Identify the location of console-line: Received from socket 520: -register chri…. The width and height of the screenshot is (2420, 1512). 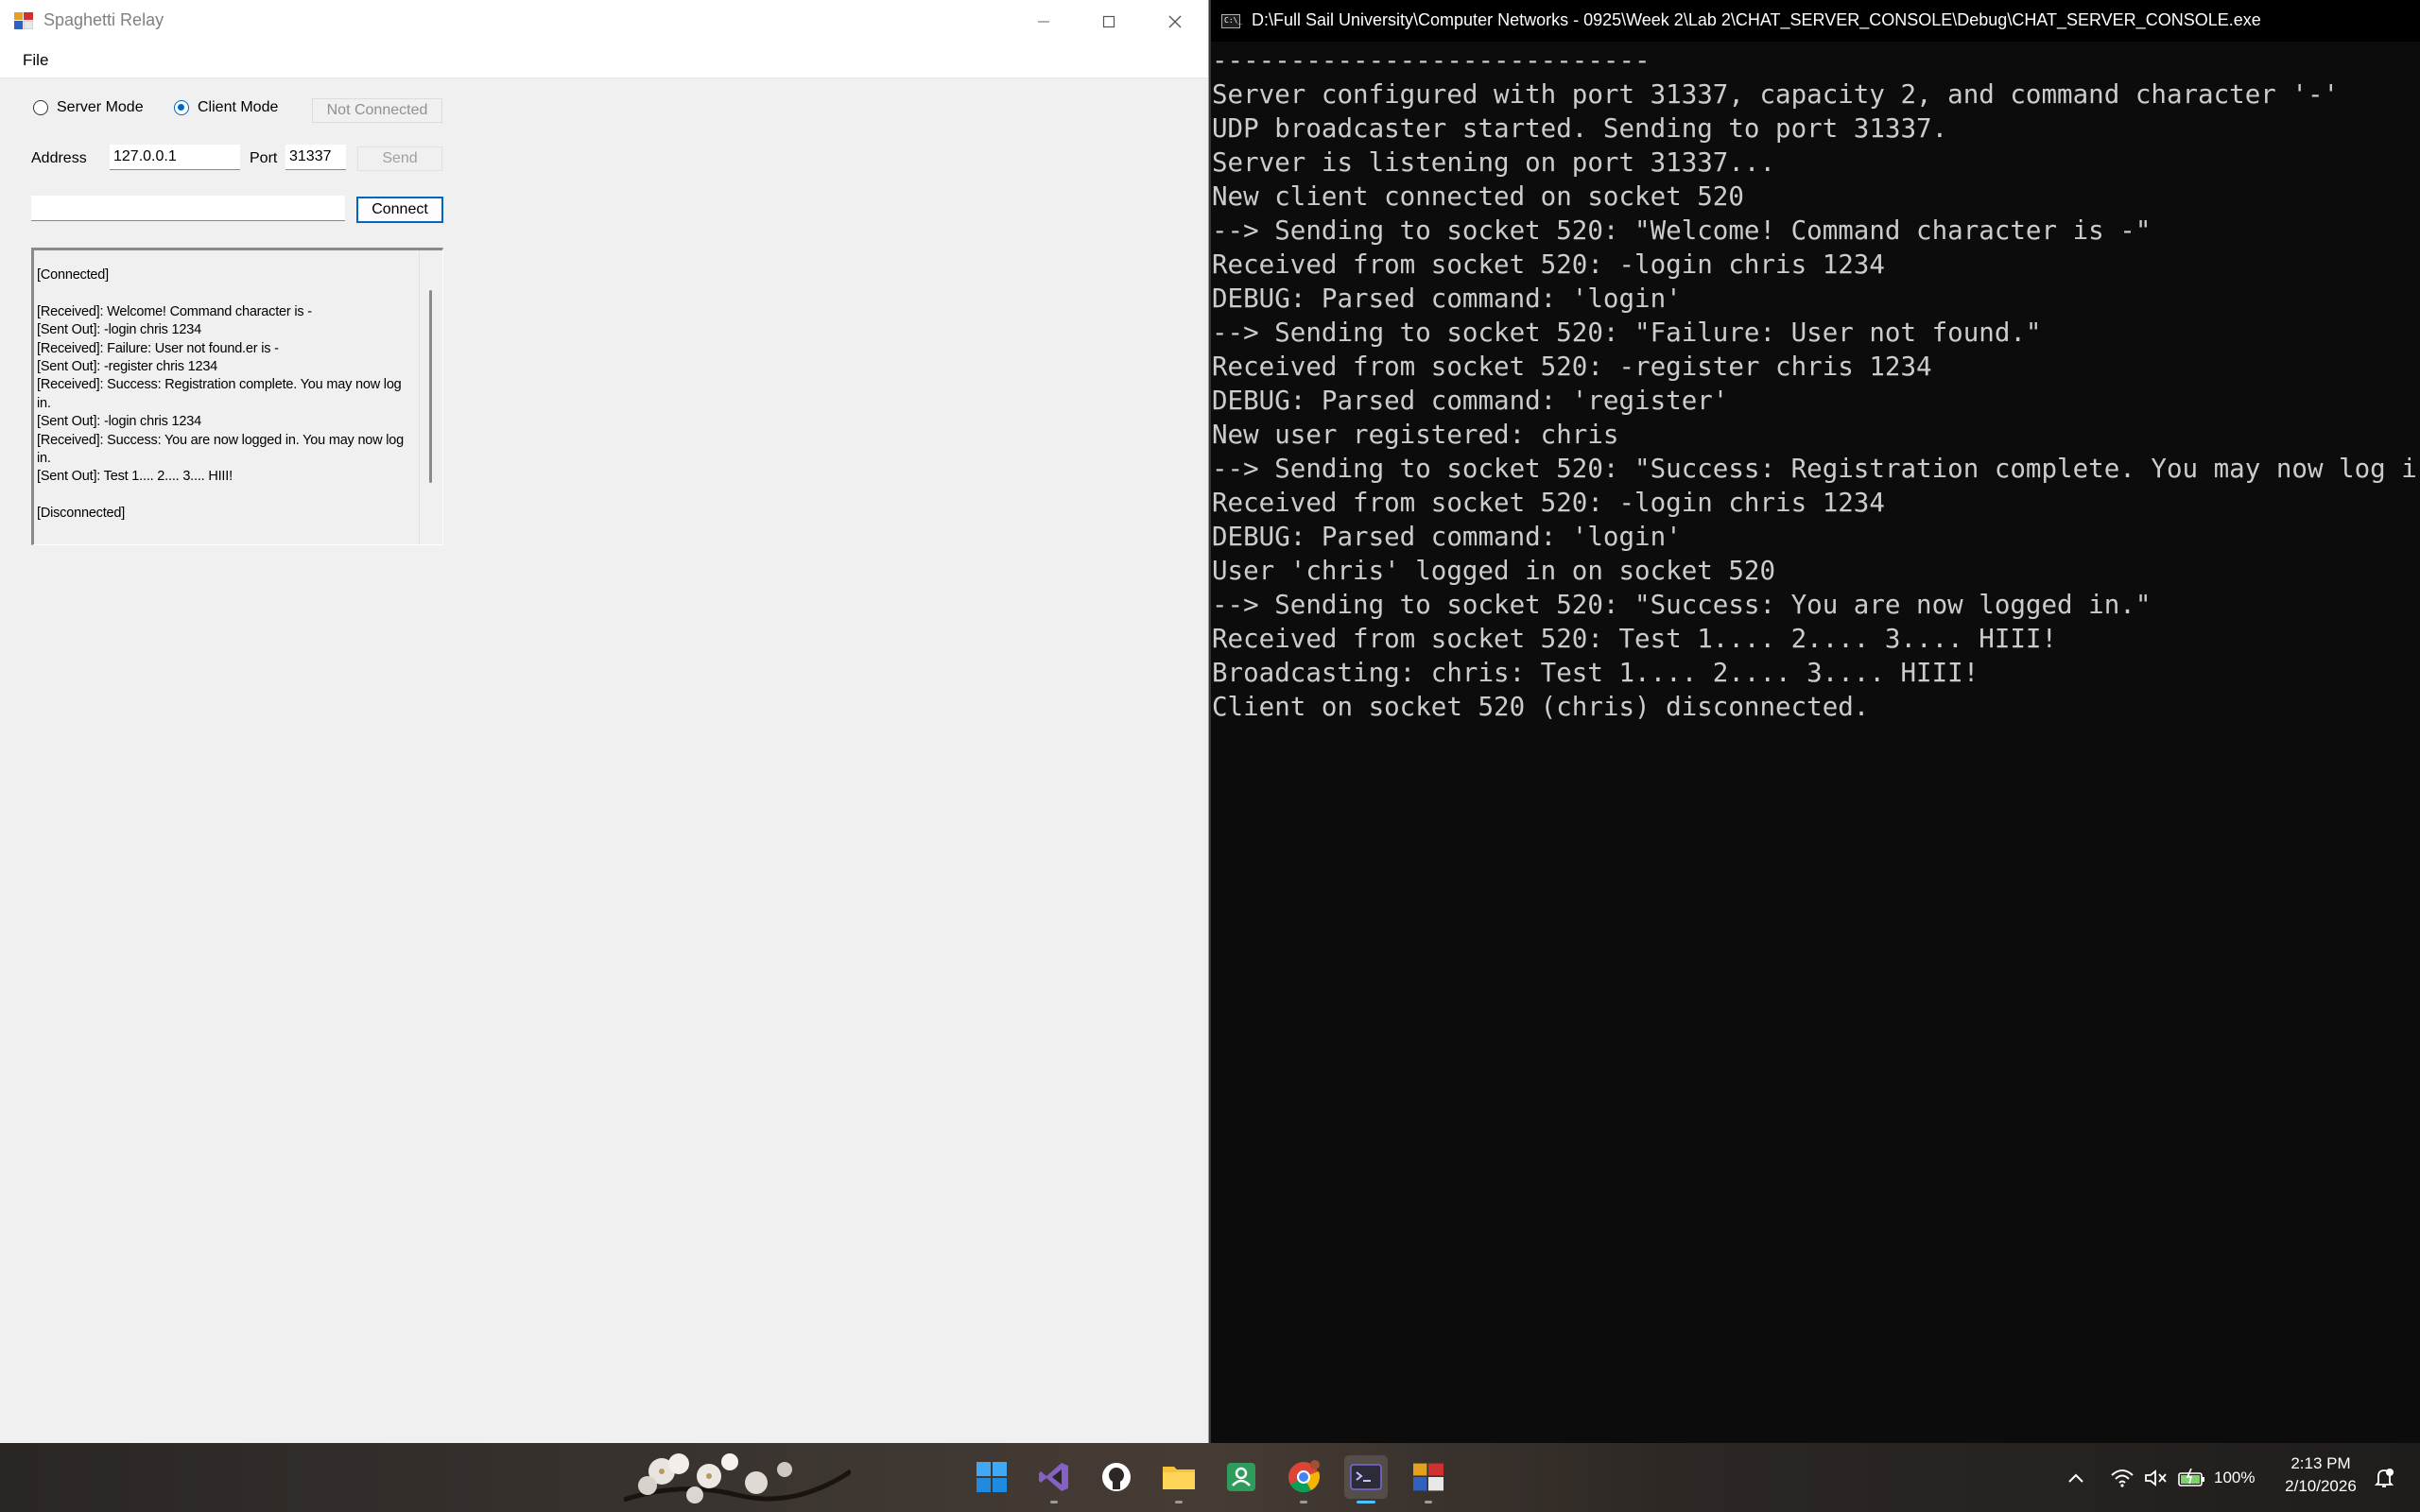
(1572, 367).